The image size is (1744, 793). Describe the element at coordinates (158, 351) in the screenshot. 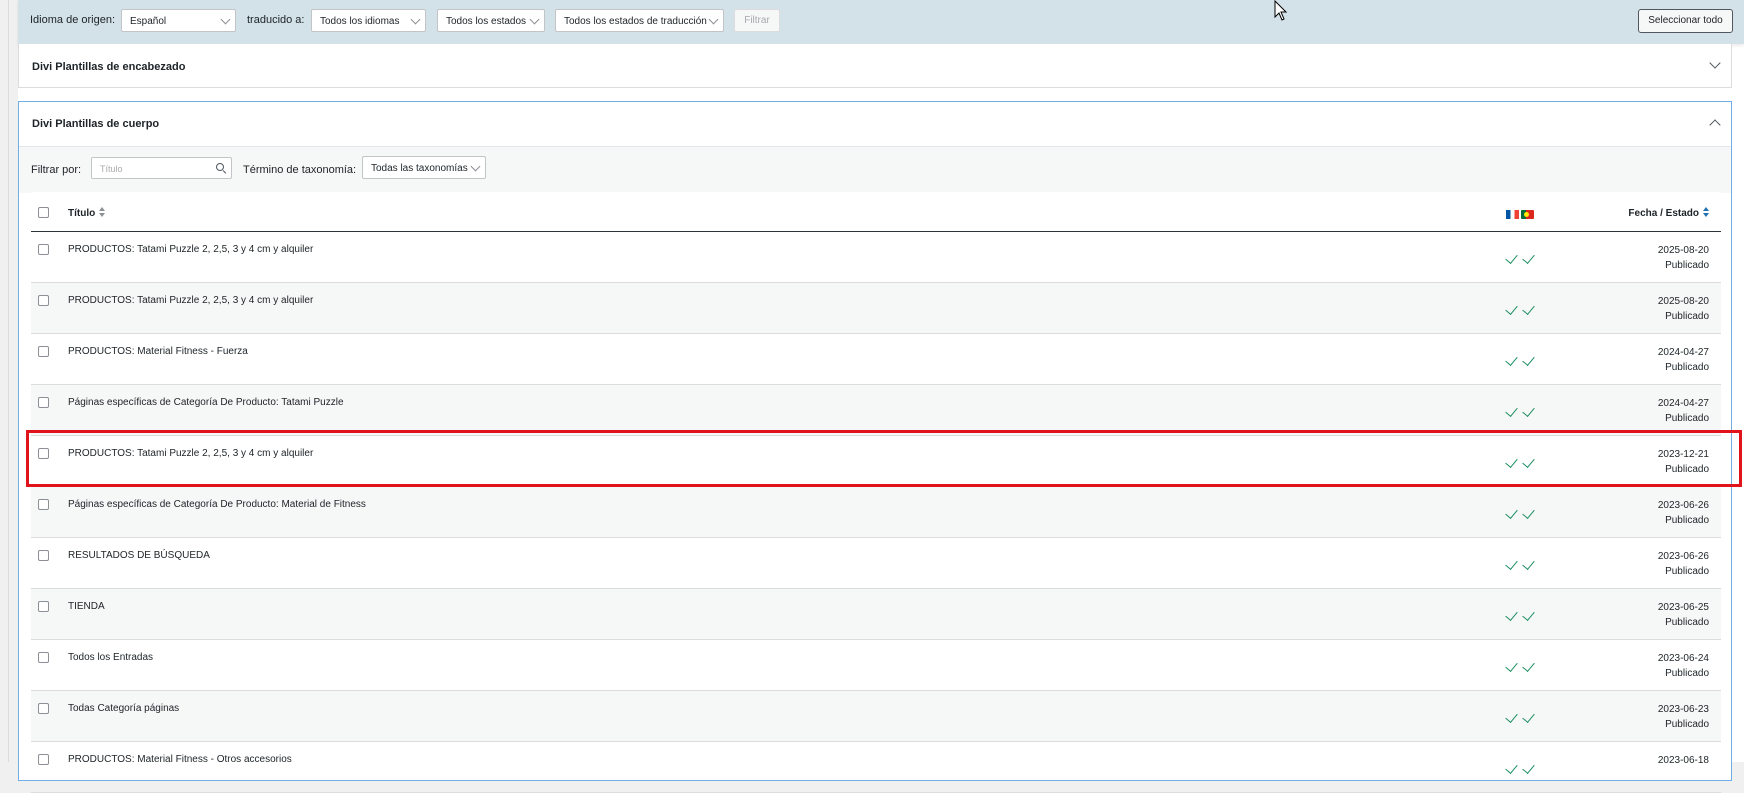

I see `row-title: PRODUCTOS: Material Fitness - Fuerza` at that location.